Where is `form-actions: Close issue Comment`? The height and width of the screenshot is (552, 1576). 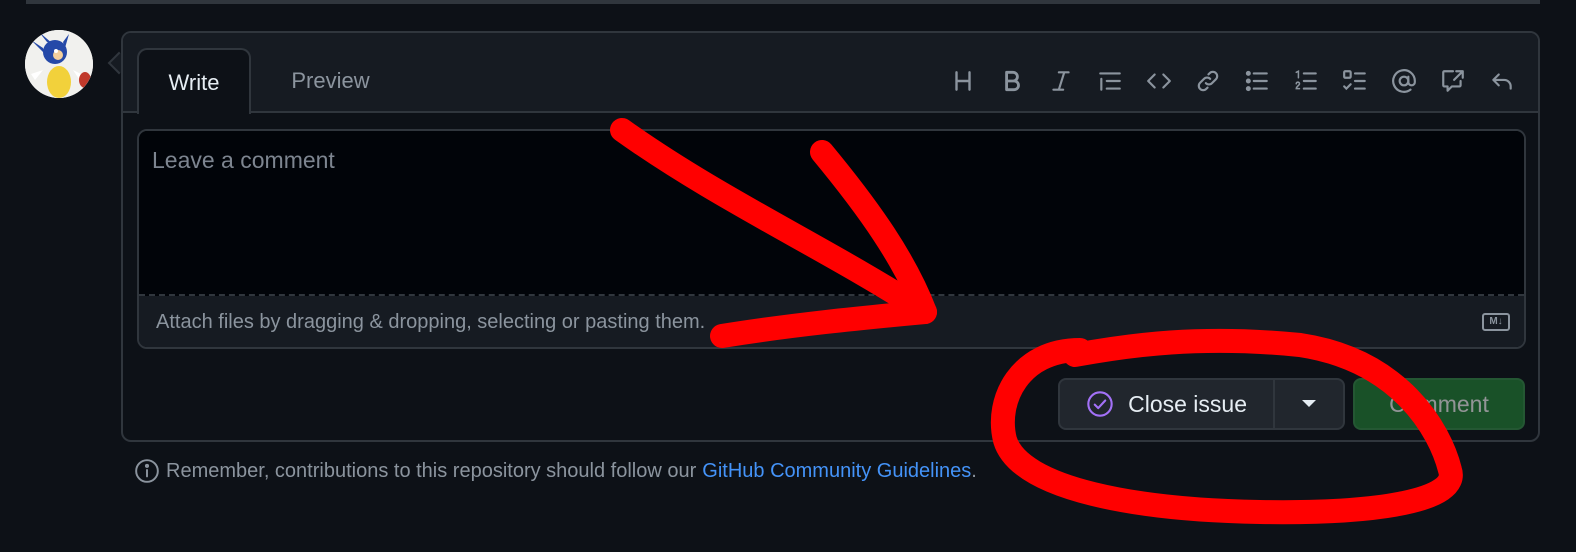
form-actions: Close issue Comment is located at coordinates (1291, 404).